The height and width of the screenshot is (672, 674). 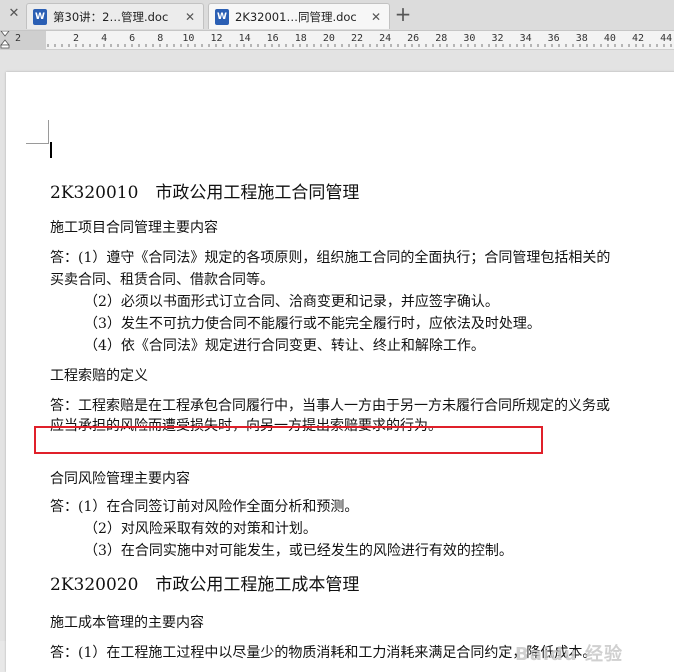 What do you see at coordinates (298, 551) in the screenshot?
I see `list-item: （3）在合同实施中对可能发生，或已经发生的风险进行有效的控制。` at bounding box center [298, 551].